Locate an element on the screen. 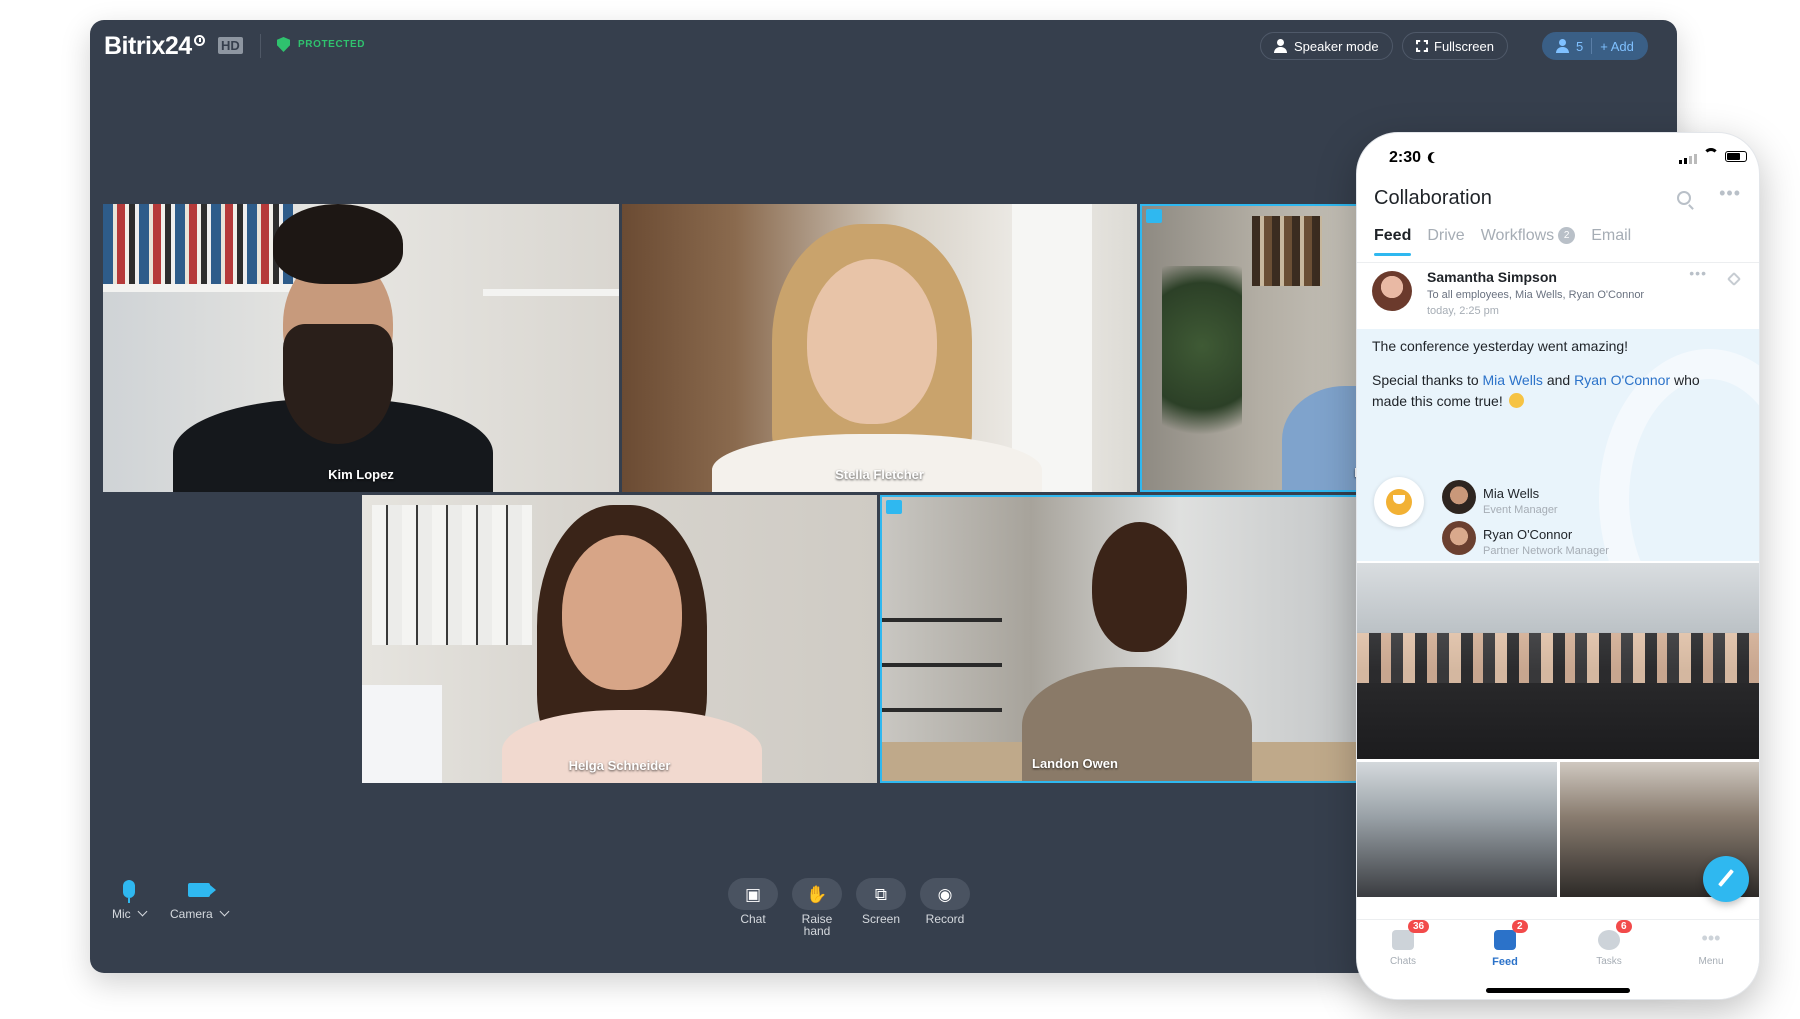 The image size is (1800, 1019). mention-ryan-oconnor: Ryan O'Connor is located at coordinates (1622, 380).